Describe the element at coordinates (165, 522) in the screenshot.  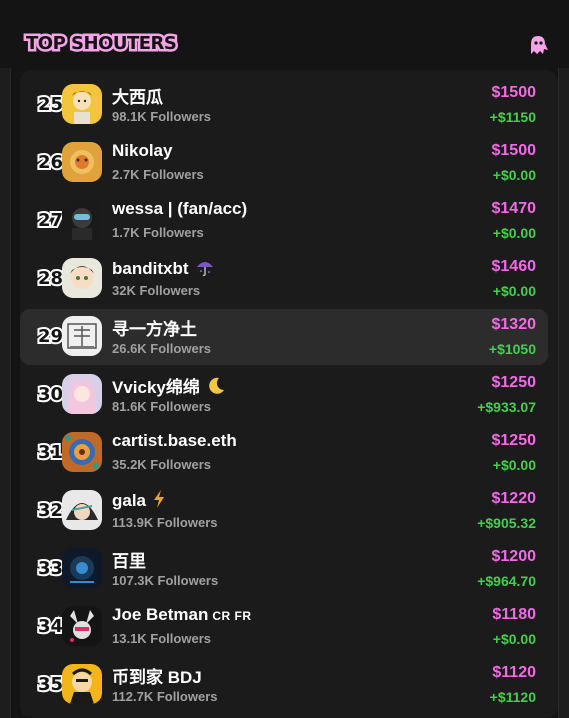
I see `follower-count: 113.9K Followers` at that location.